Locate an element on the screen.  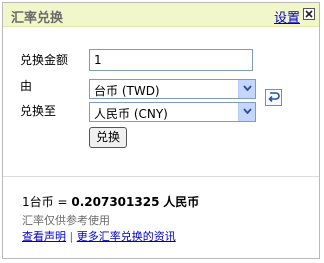
disclaimer-note: 汇率仅供参考使用 is located at coordinates (66, 220).